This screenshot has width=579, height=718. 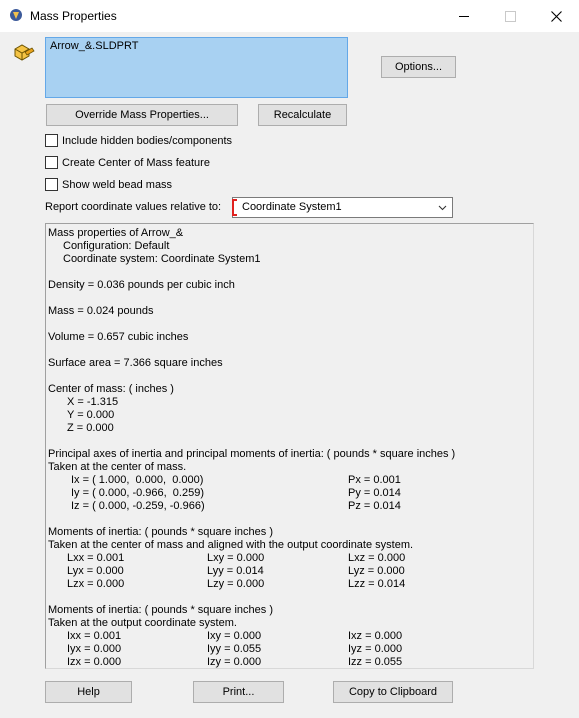 What do you see at coordinates (376, 571) in the screenshot?
I see `results-moi-com-cell: Lyz = 0.000` at bounding box center [376, 571].